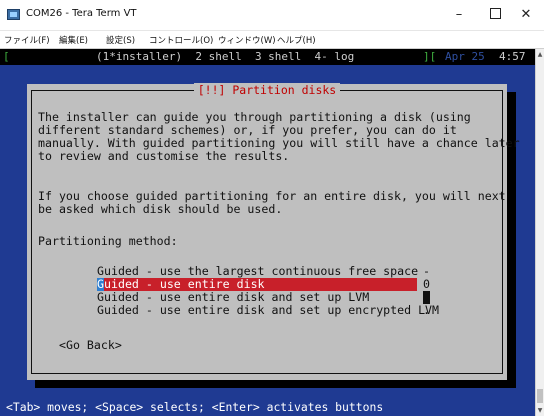 This screenshot has height=416, width=544. I want to click on list-scroll-indicator-bottom: ., so click(426, 310).